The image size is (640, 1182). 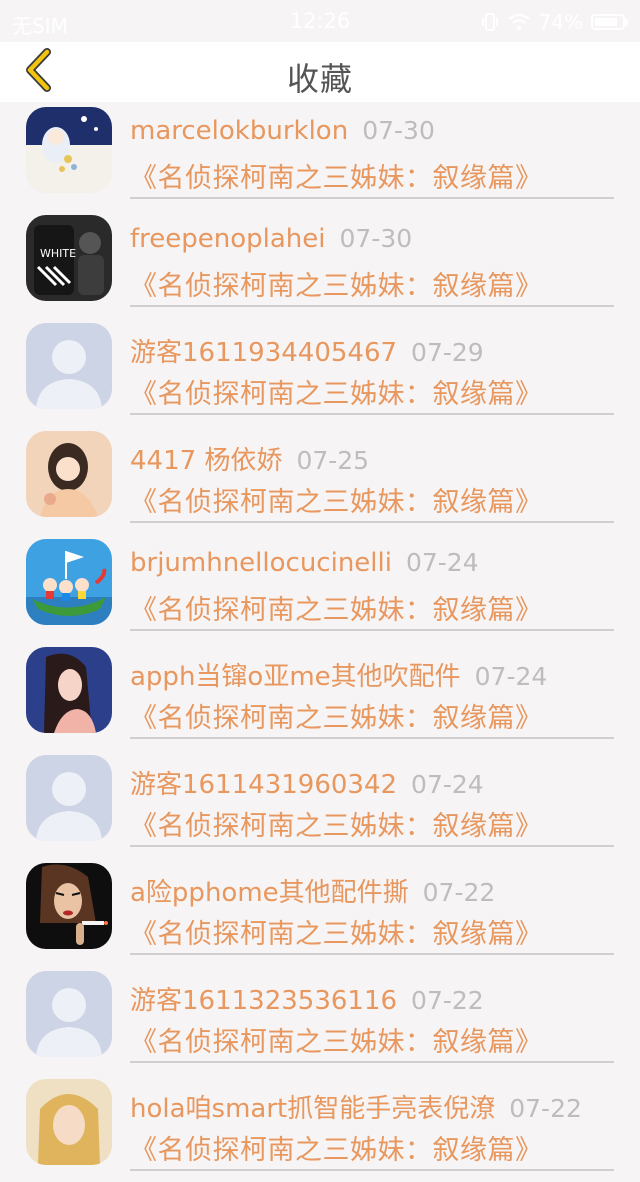 I want to click on list-item: 游客1611934405467 07-29 《名侦探柯南之三姊妹：叙缘篇》, so click(x=320, y=372).